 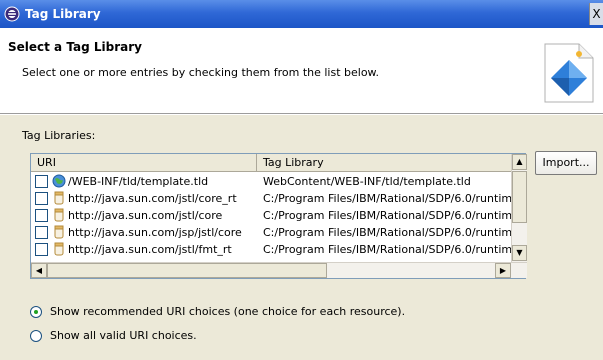 What do you see at coordinates (75, 47) in the screenshot?
I see `page-title: Select a Tag Library` at bounding box center [75, 47].